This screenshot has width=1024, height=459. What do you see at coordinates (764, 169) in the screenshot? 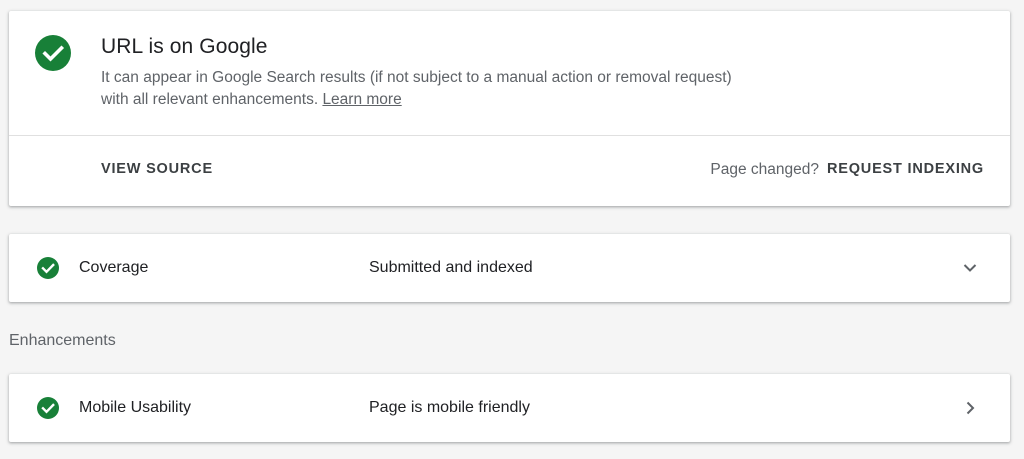
I see `page-changed-label: Page changed?` at bounding box center [764, 169].